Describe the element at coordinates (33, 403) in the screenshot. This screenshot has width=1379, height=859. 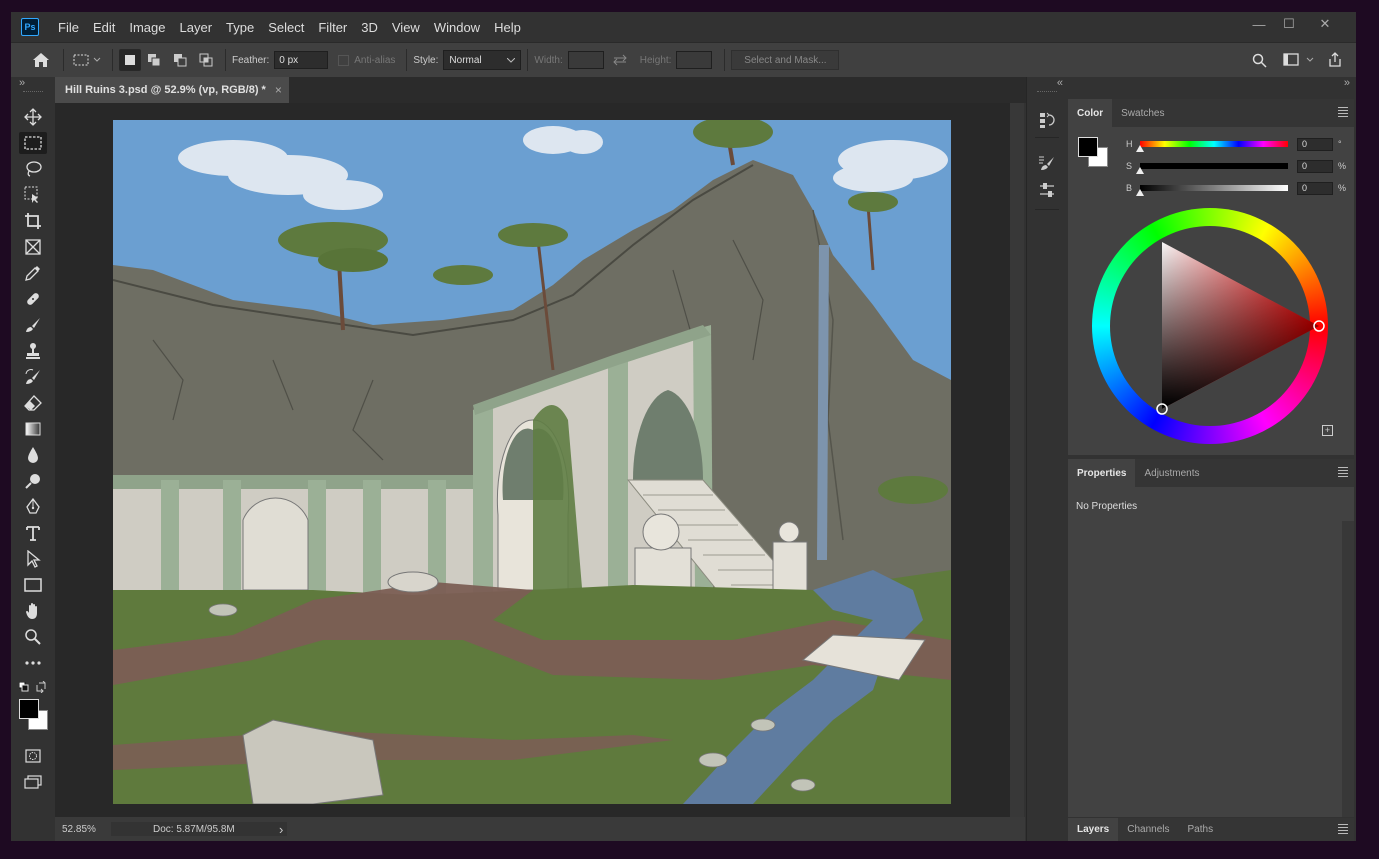
I see `eraser-tool` at that location.